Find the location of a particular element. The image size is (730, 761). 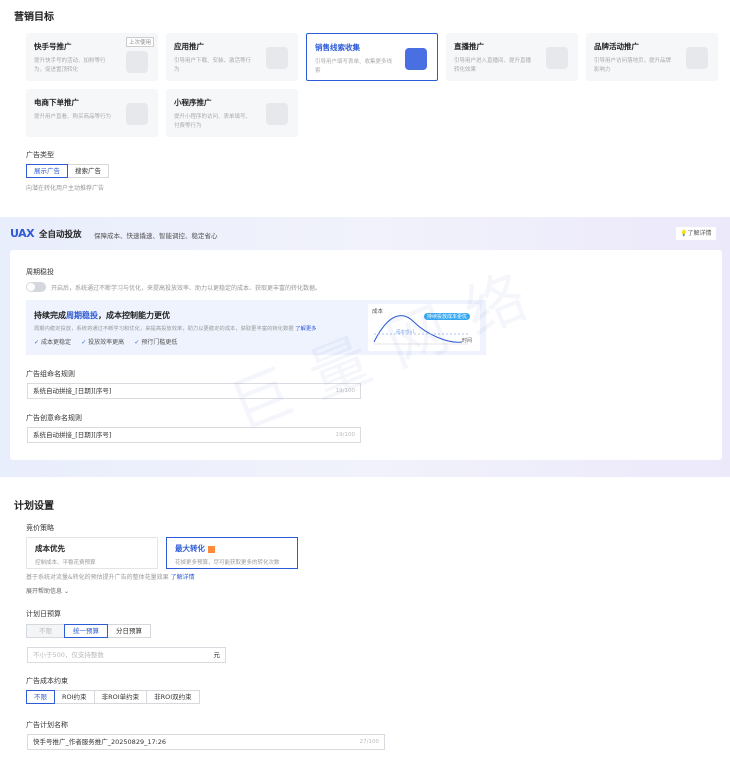

budget-group: 不限 统一预算 分日预算 is located at coordinates (88, 631).